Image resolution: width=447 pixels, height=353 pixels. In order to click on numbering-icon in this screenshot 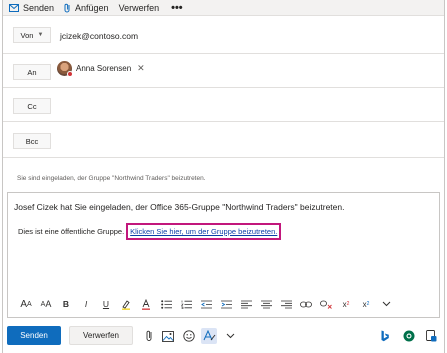, I will do `click(186, 304)`.